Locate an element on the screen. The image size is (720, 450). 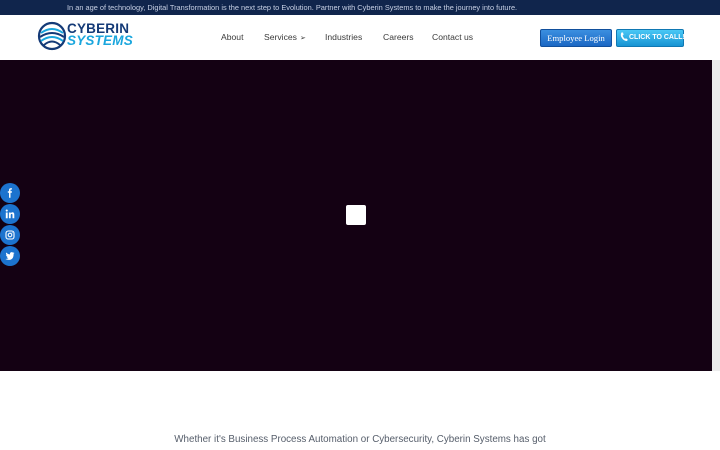
phone-icon is located at coordinates (624, 37).